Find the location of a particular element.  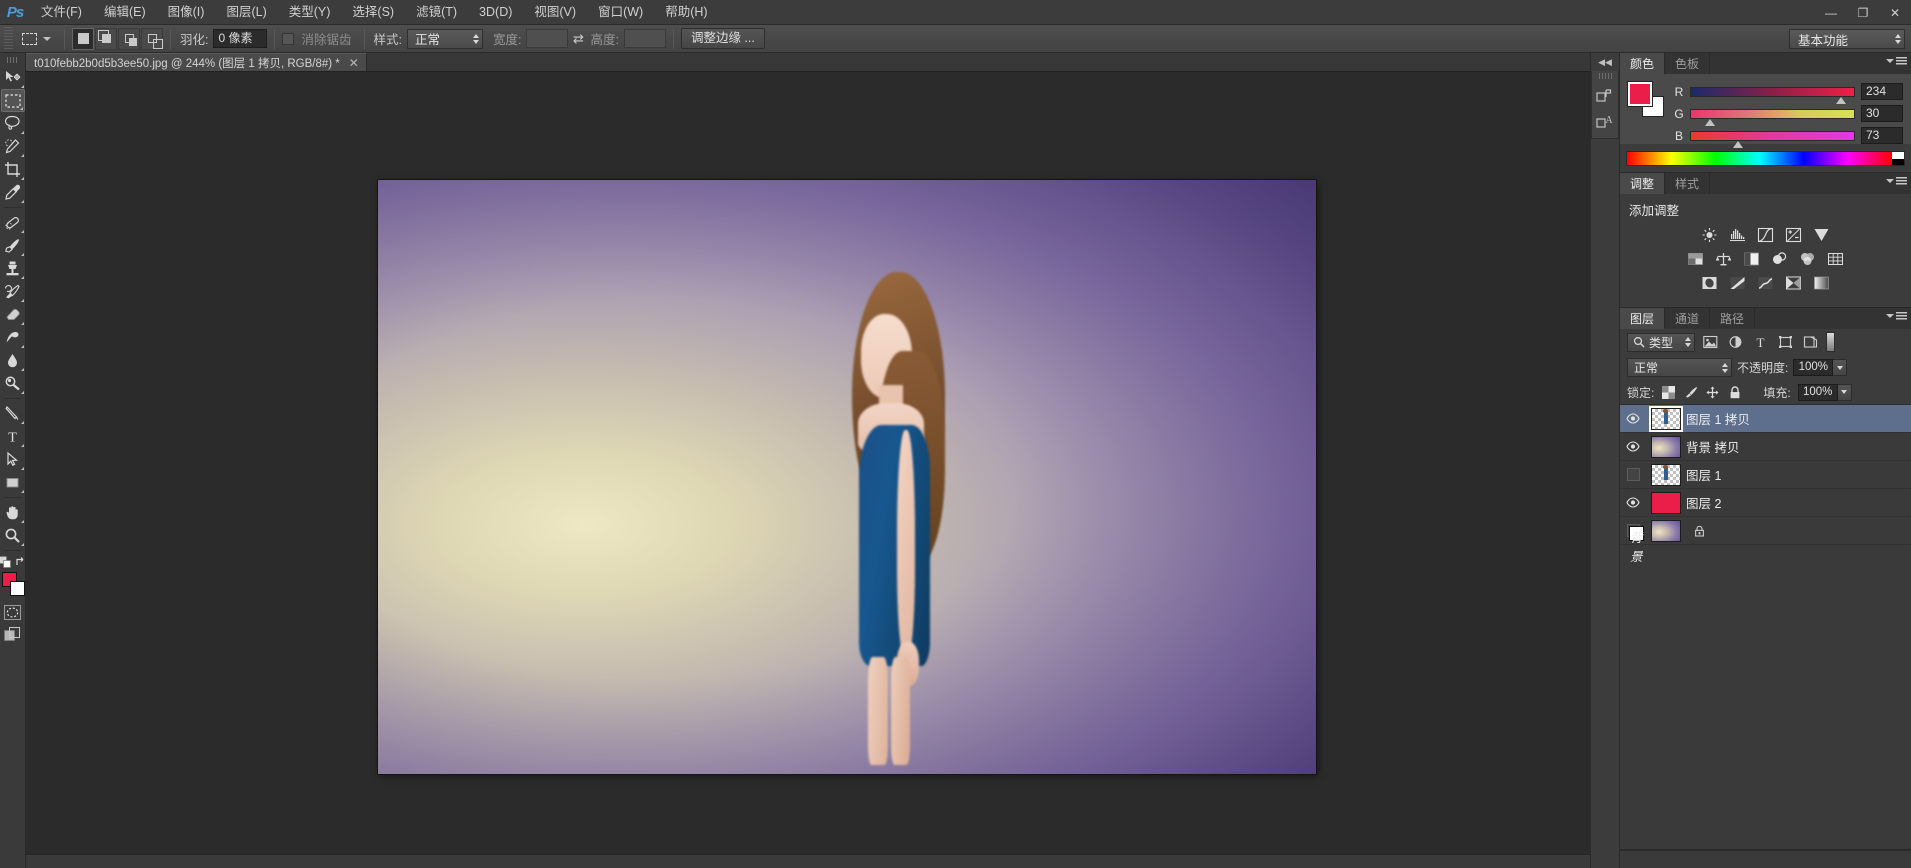

table-row: 图层 2 is located at coordinates (1765, 503).